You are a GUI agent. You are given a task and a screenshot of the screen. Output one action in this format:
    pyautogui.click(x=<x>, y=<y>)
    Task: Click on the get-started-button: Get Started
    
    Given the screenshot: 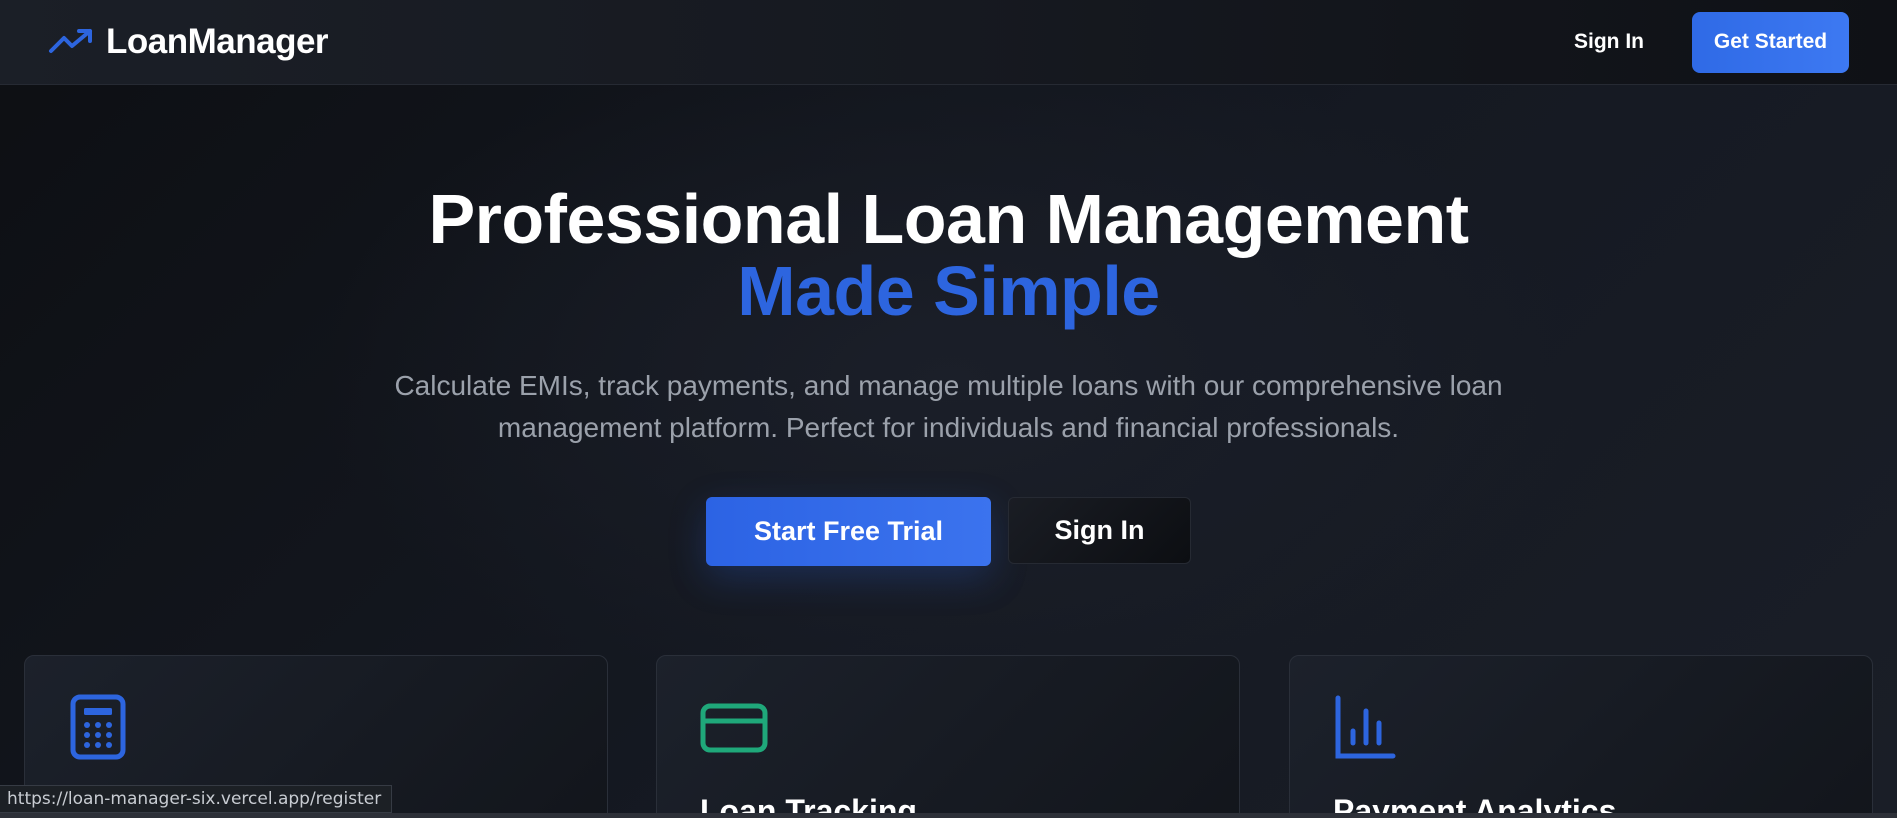 What is the action you would take?
    pyautogui.click(x=1770, y=42)
    